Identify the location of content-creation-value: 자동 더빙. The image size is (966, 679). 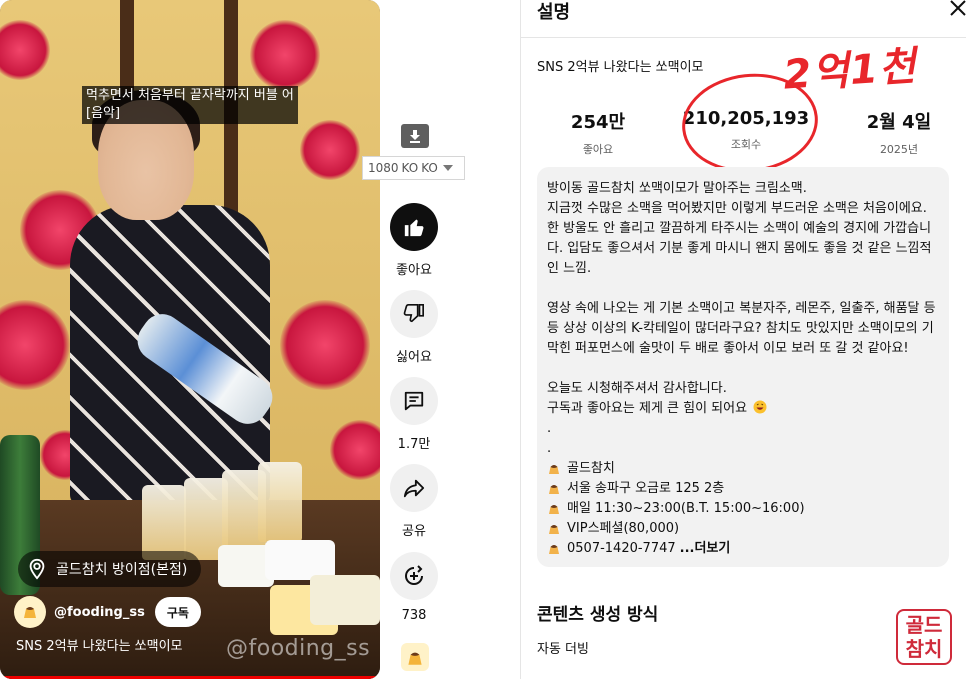
(563, 649).